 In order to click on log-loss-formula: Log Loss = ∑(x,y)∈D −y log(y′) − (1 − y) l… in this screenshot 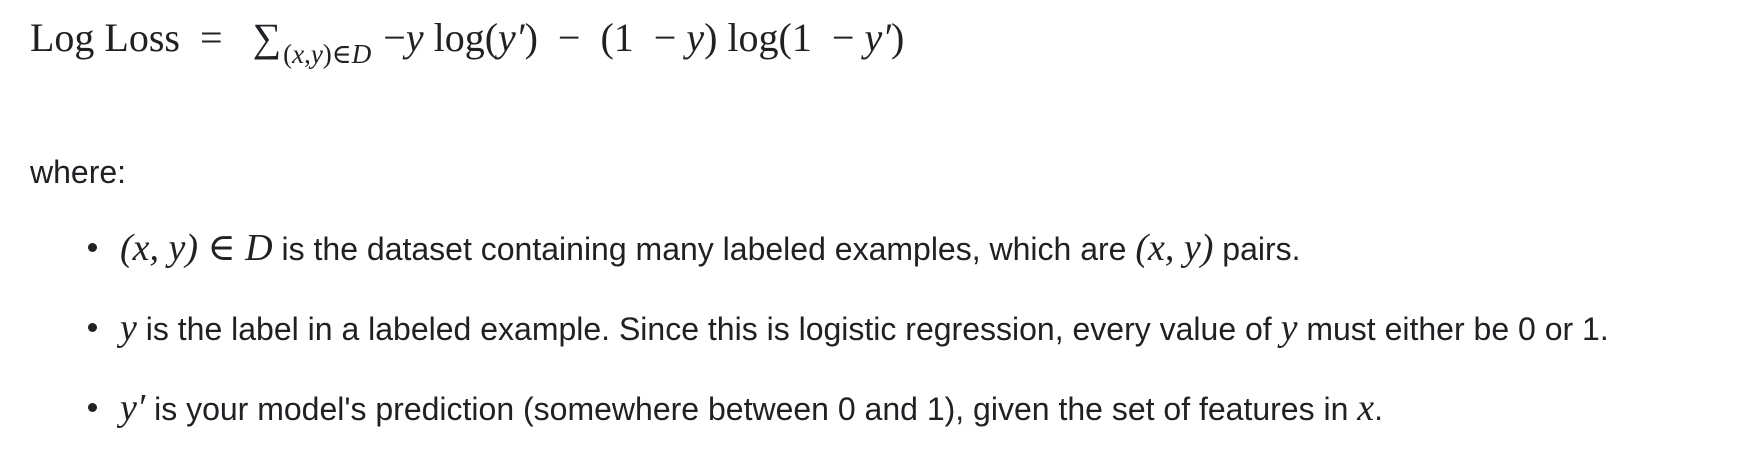, I will do `click(467, 40)`.